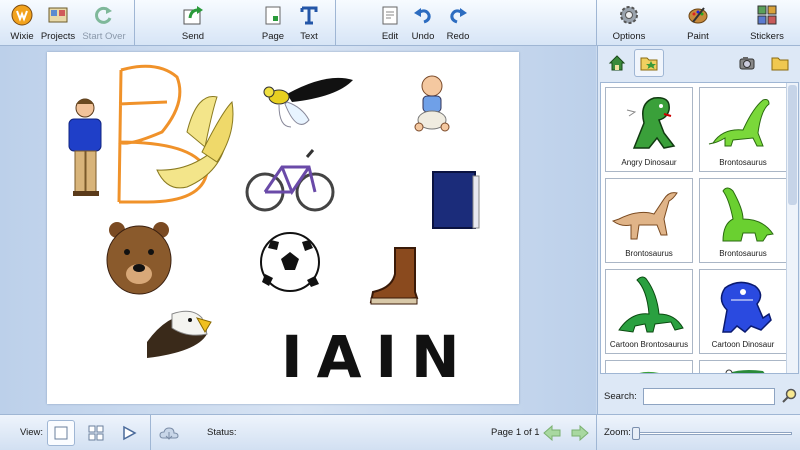 The width and height of the screenshot is (800, 450). What do you see at coordinates (423, 36) in the screenshot?
I see `undo-label: Undo` at bounding box center [423, 36].